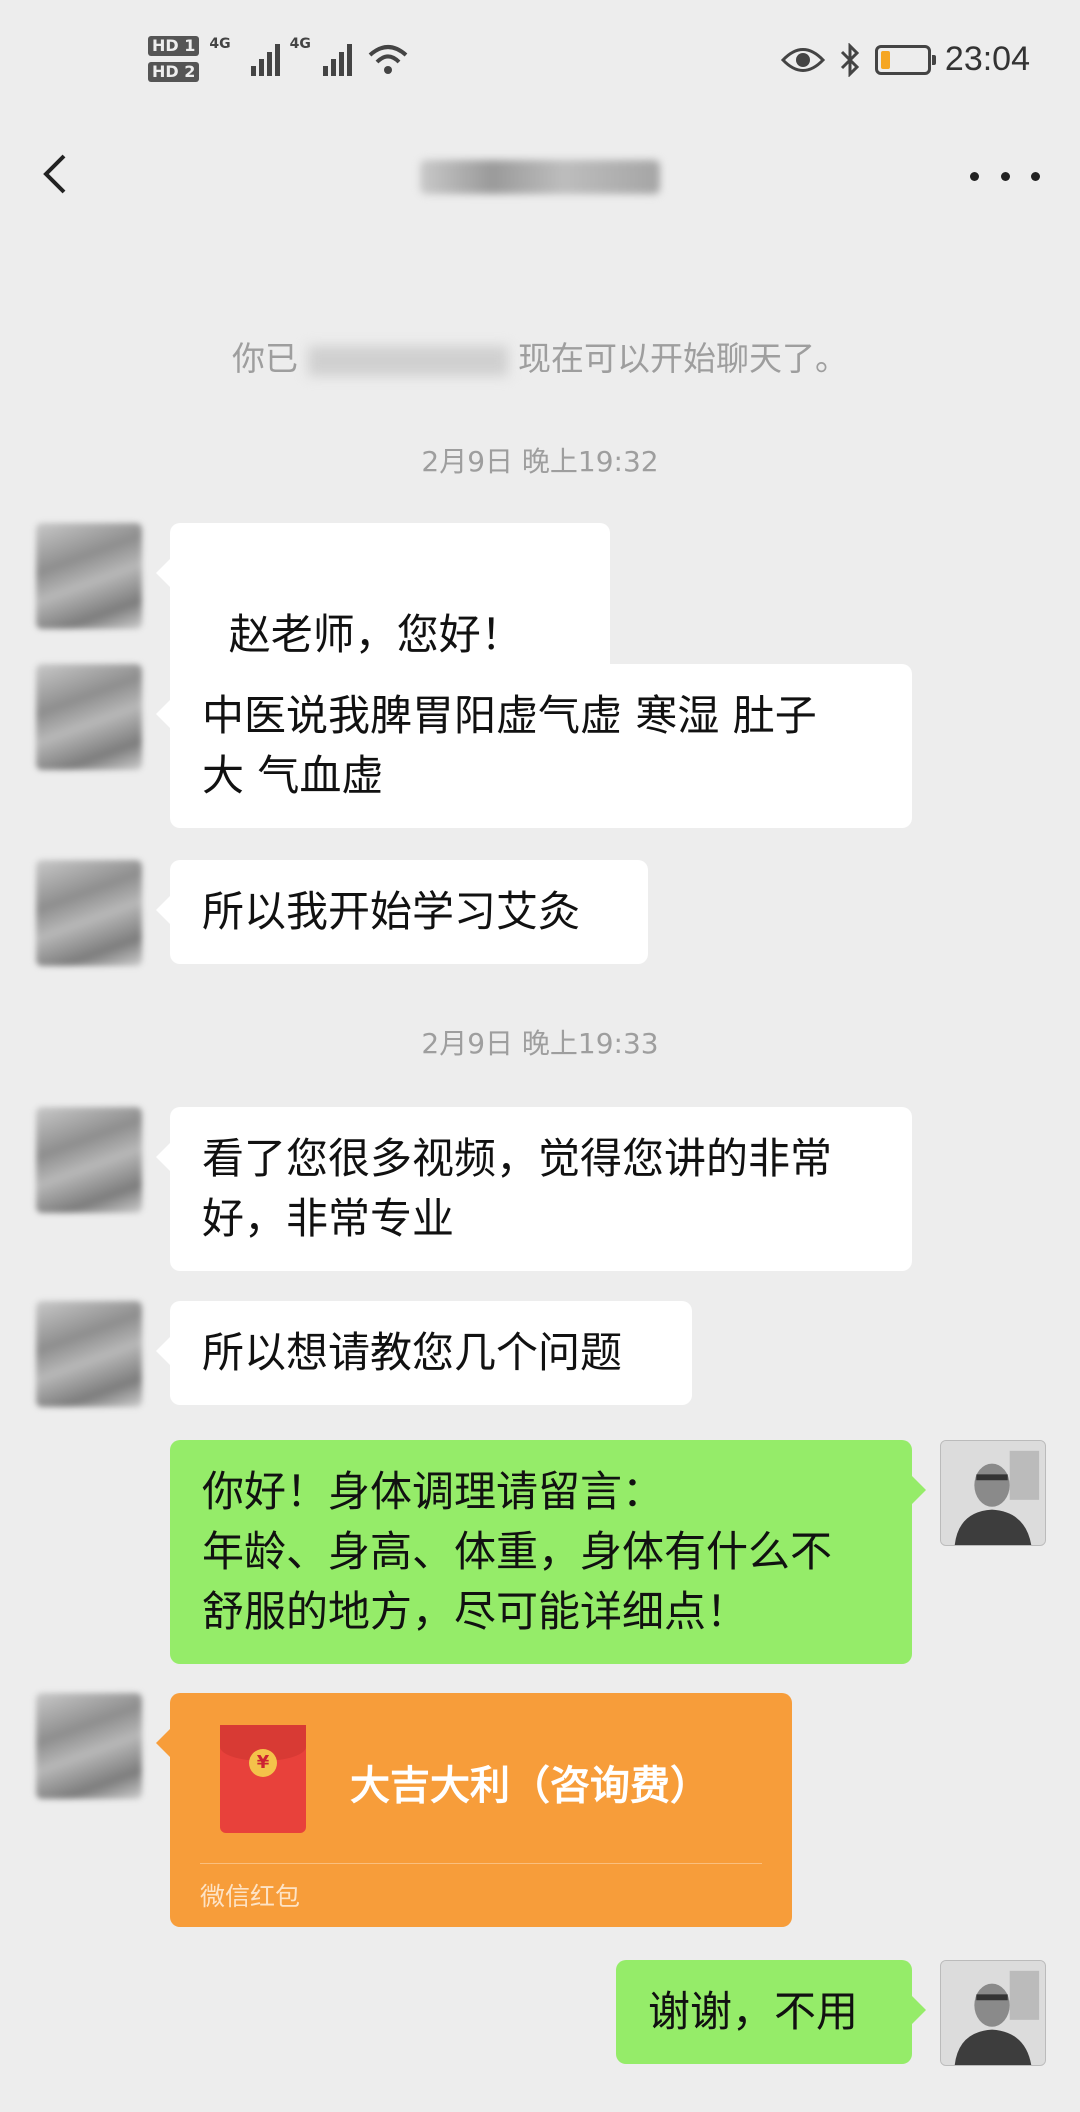 Image resolution: width=1080 pixels, height=2112 pixels. What do you see at coordinates (540, 358) in the screenshot?
I see `system-message: 你已 现在可以开始聊天了。` at bounding box center [540, 358].